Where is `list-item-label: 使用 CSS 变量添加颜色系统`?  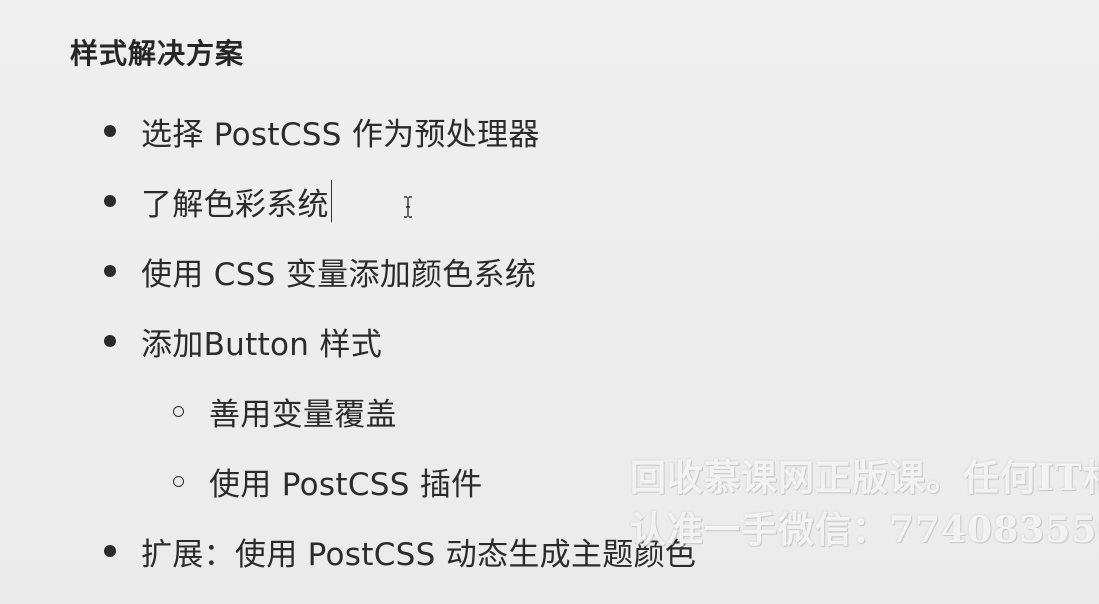
list-item-label: 使用 CSS 变量添加颜色系统 is located at coordinates (339, 274).